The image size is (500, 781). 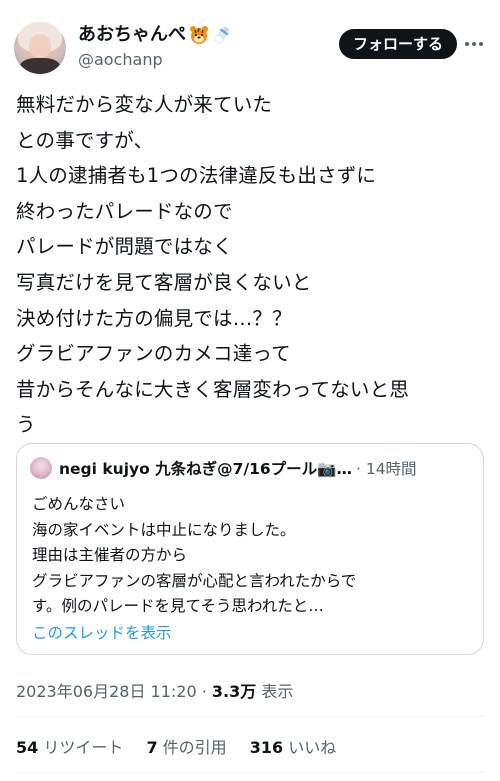 I want to click on tweet-date: 2023年06月28日 11:20, so click(x=106, y=691).